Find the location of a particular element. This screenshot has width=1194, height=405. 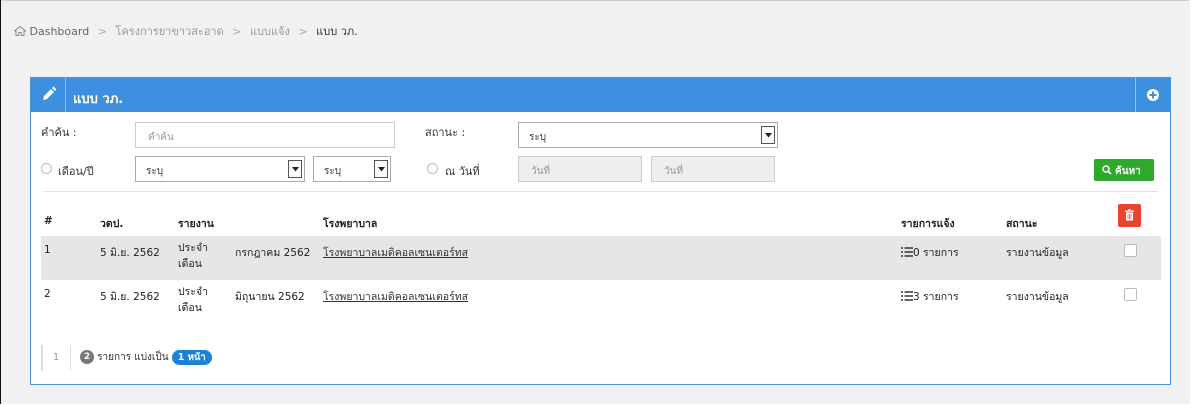

row-items: 3 รายการ is located at coordinates (930, 296).